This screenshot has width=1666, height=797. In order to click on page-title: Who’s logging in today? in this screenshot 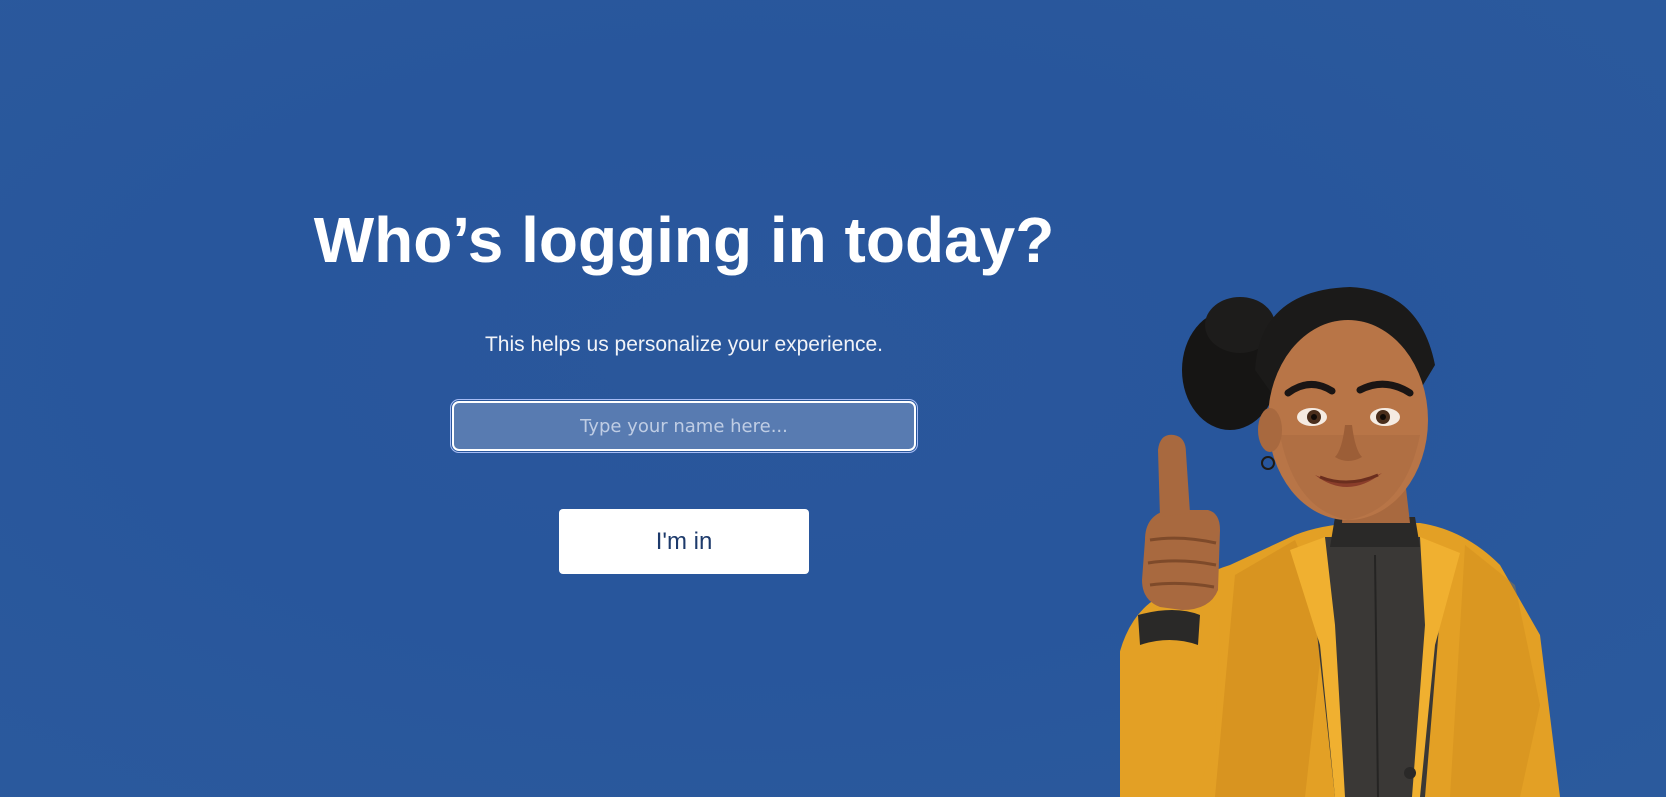, I will do `click(684, 240)`.